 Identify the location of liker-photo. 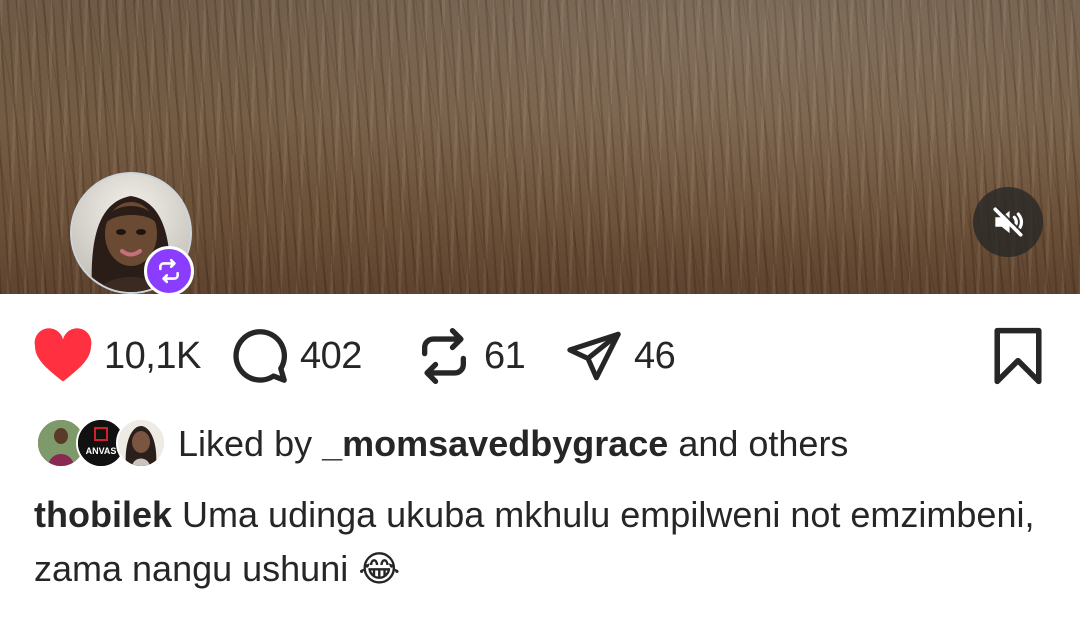
(141, 443).